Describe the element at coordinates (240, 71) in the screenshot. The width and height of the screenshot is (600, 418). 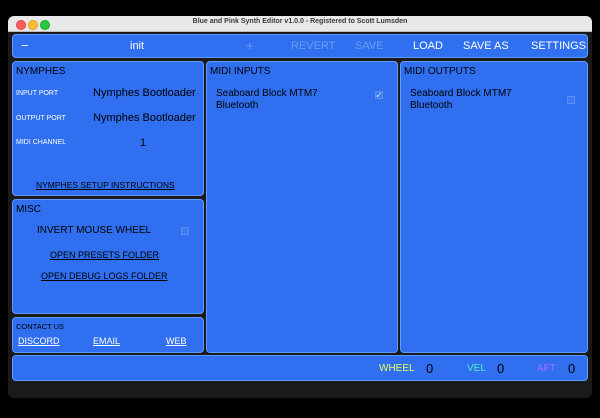
I see `midi-inputs-header: MIDI INPUTS` at that location.